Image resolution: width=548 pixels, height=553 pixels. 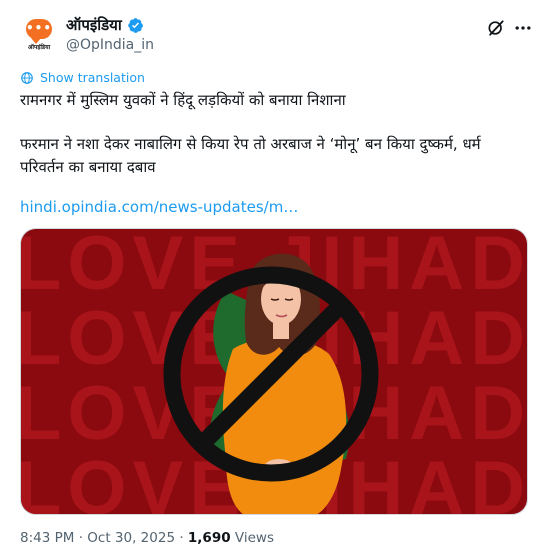 I want to click on tweet-meta: 8:43 PM · Oct 30, 2025 · 1,690 Views, so click(x=147, y=538).